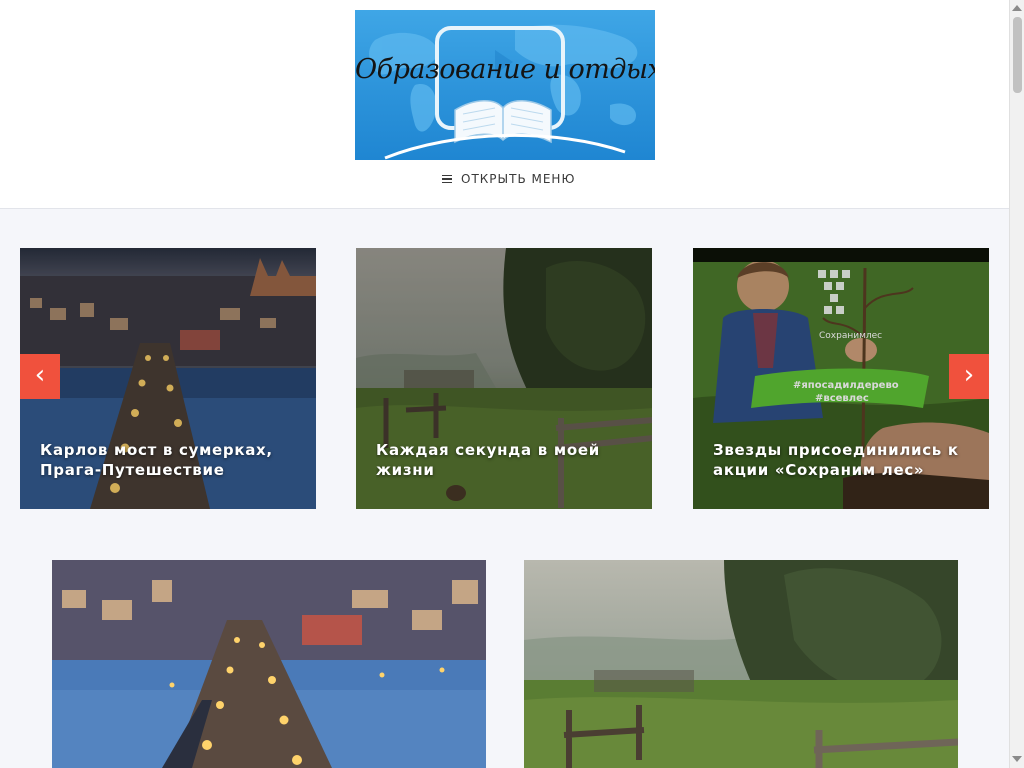 The image size is (1024, 768). What do you see at coordinates (518, 179) in the screenshot?
I see `open-menu-label: ОТКРЫТЬ МЕНЮ` at bounding box center [518, 179].